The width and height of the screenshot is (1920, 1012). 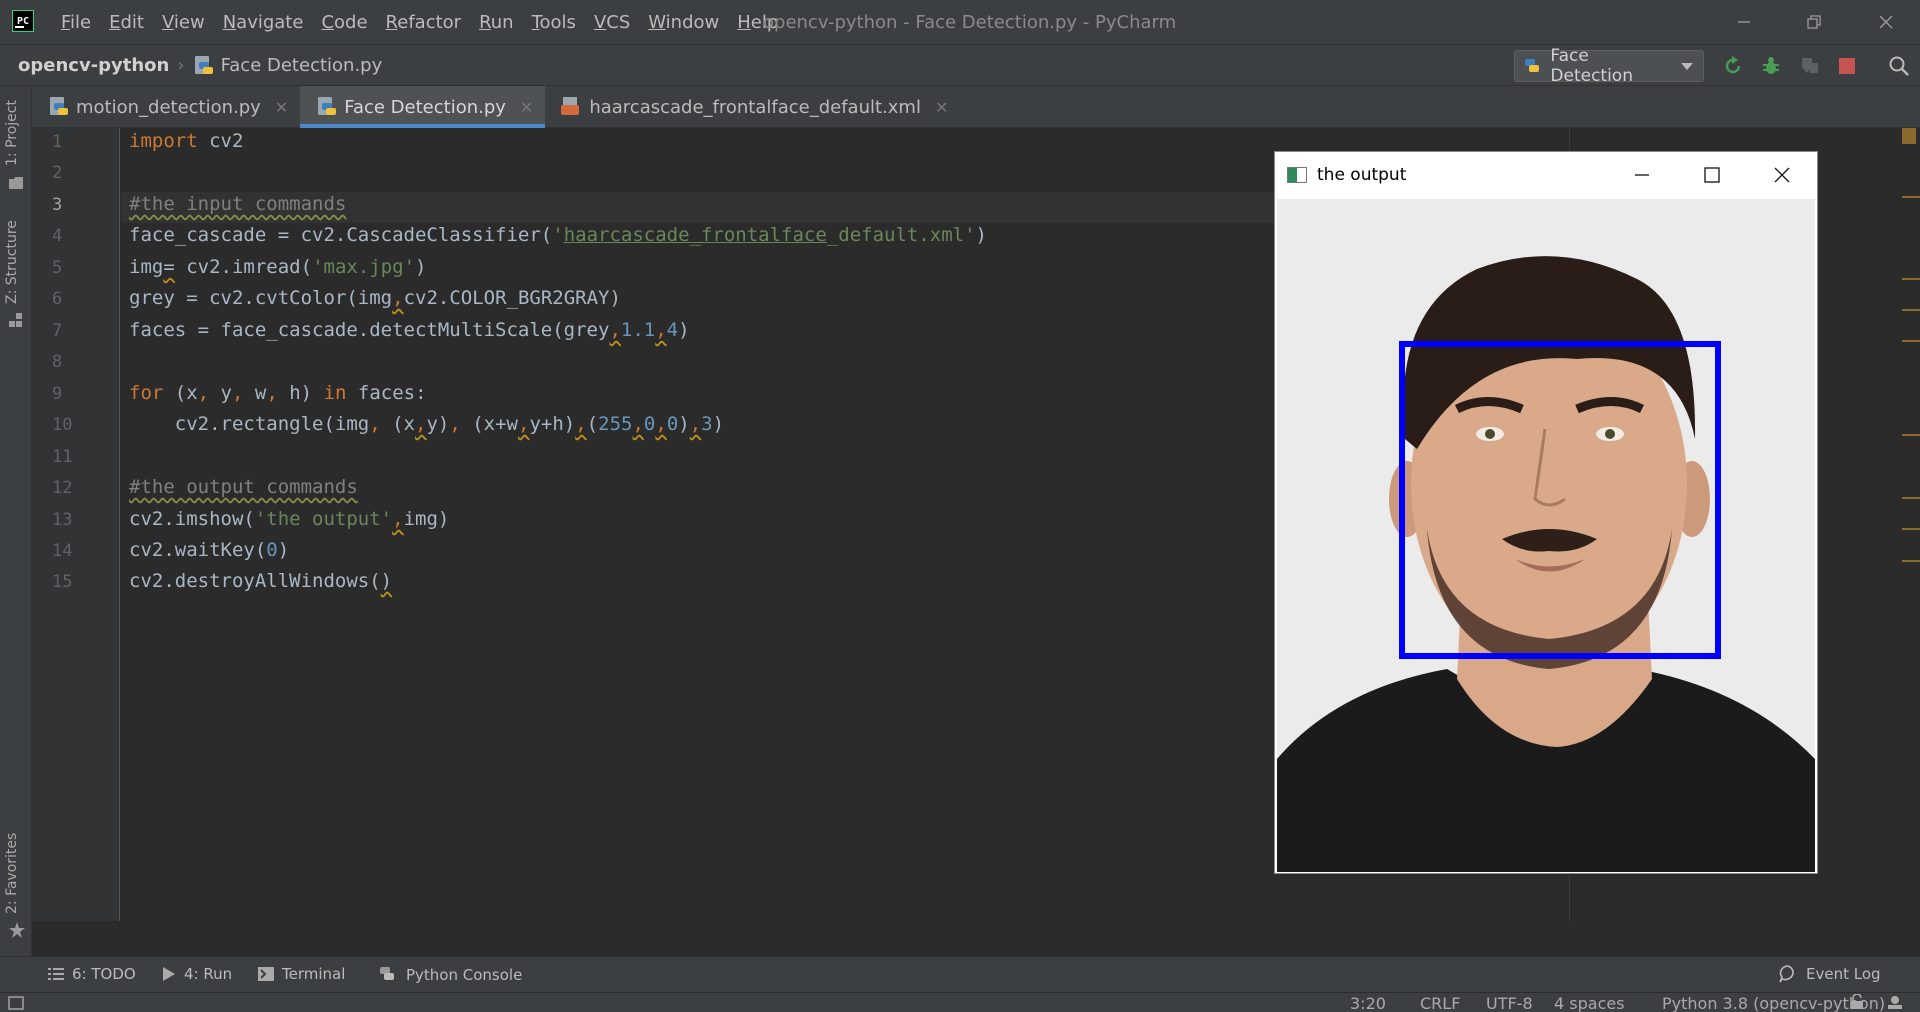 What do you see at coordinates (424, 22) in the screenshot?
I see `menu-refactor: Refactor` at bounding box center [424, 22].